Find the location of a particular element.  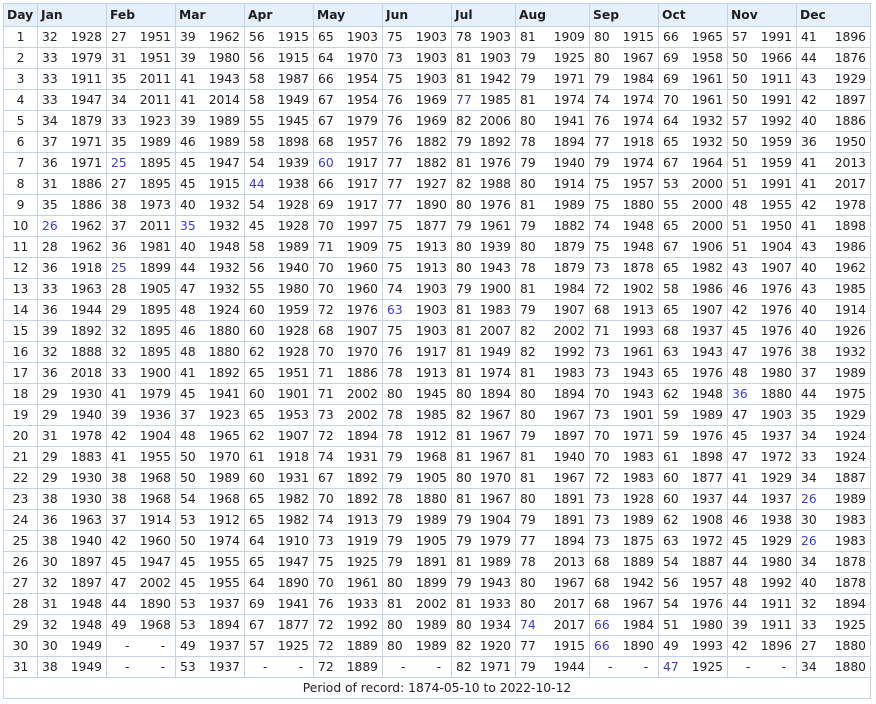

record-value: 30 is located at coordinates (50, 646).